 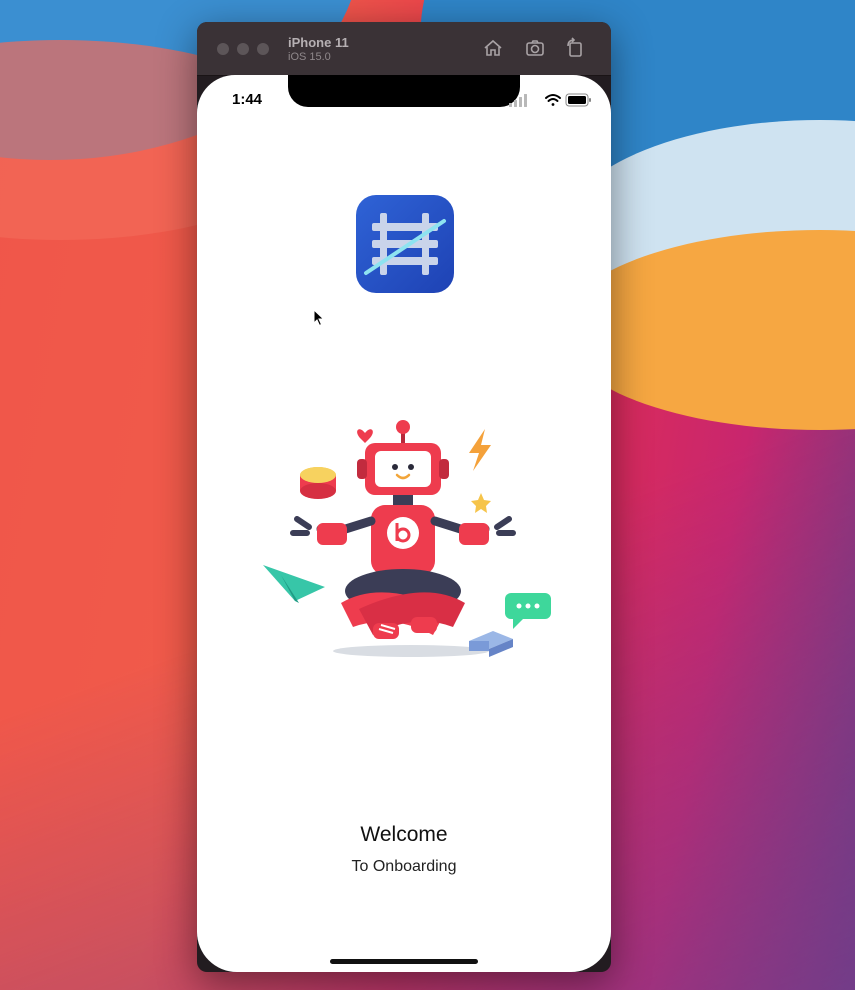 What do you see at coordinates (518, 100) in the screenshot?
I see `signal-icon` at bounding box center [518, 100].